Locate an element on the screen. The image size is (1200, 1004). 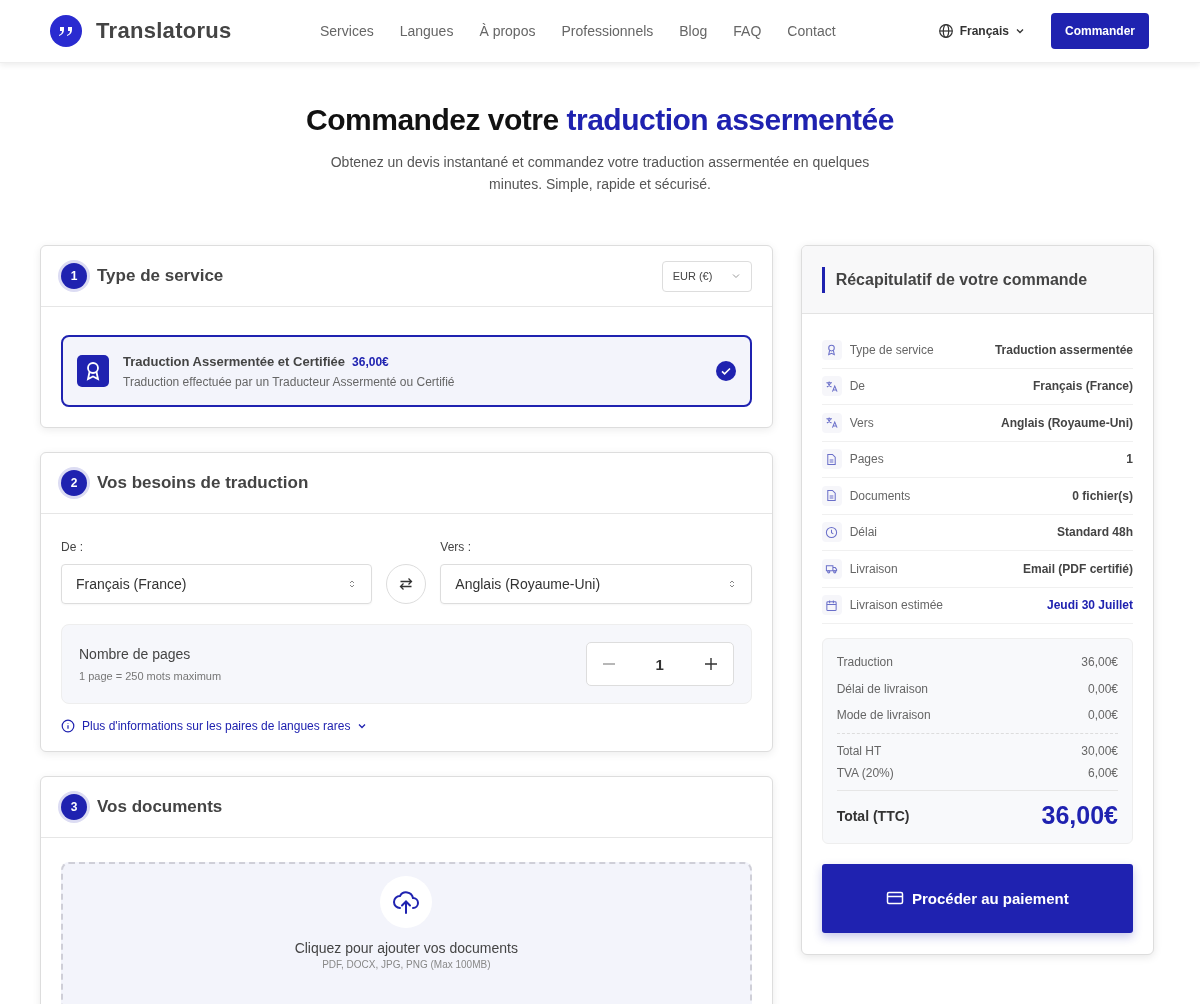
step-title: Vos documents is located at coordinates (160, 807).